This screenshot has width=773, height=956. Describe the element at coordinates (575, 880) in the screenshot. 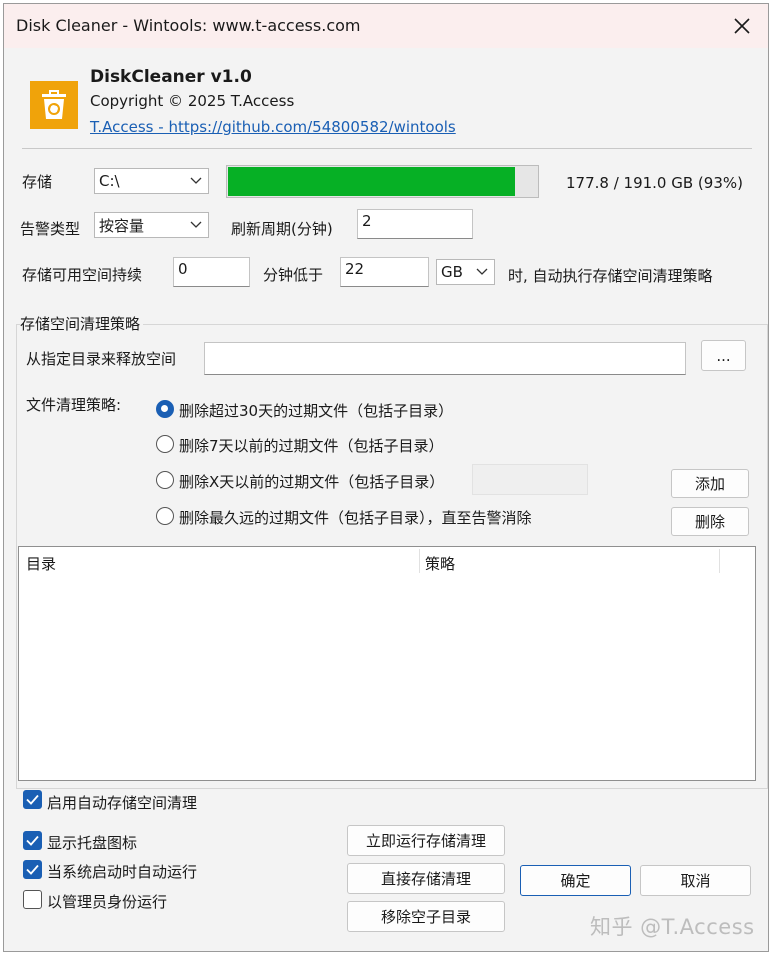

I see `ok-button: 确定` at that location.